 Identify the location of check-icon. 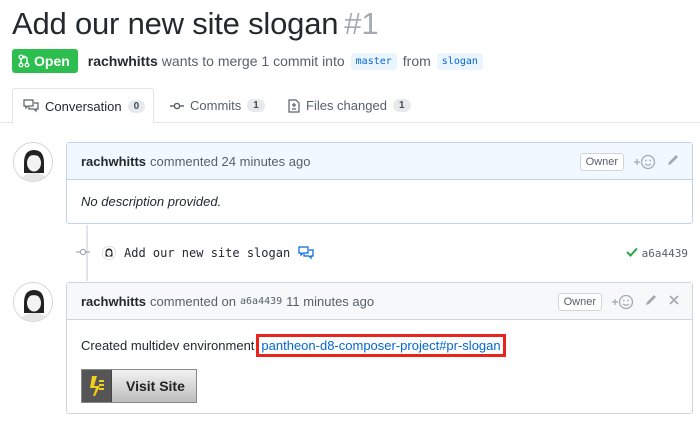
(631, 253).